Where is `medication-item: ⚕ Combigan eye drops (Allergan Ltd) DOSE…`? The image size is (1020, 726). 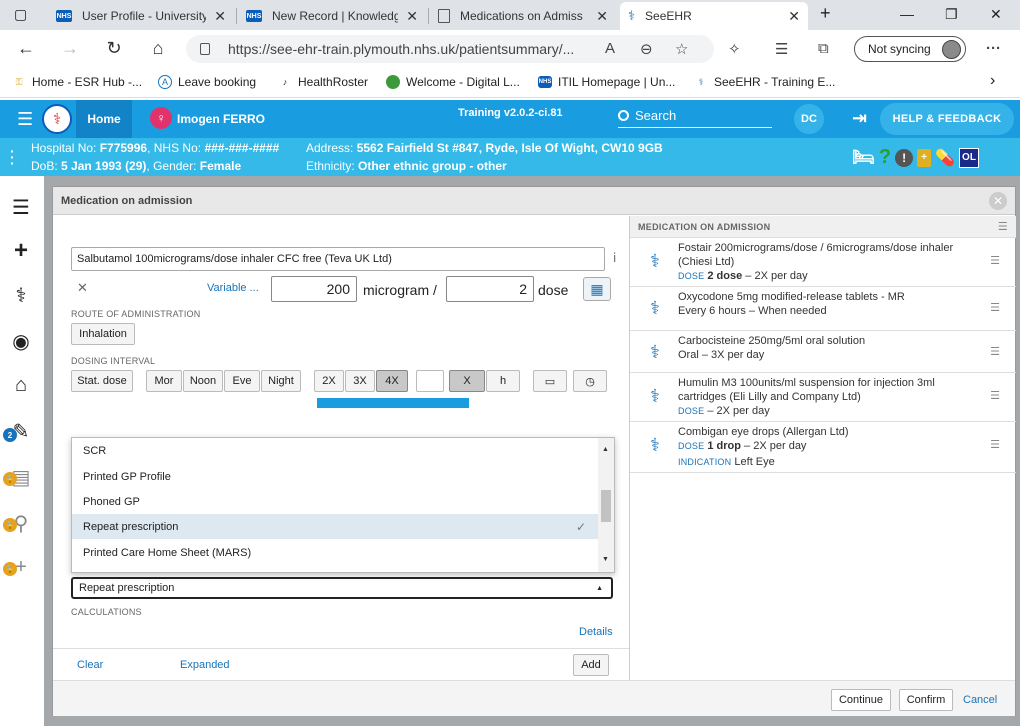
medication-item: ⚕ Combigan eye drops (Allergan Ltd) DOSE… is located at coordinates (823, 447).